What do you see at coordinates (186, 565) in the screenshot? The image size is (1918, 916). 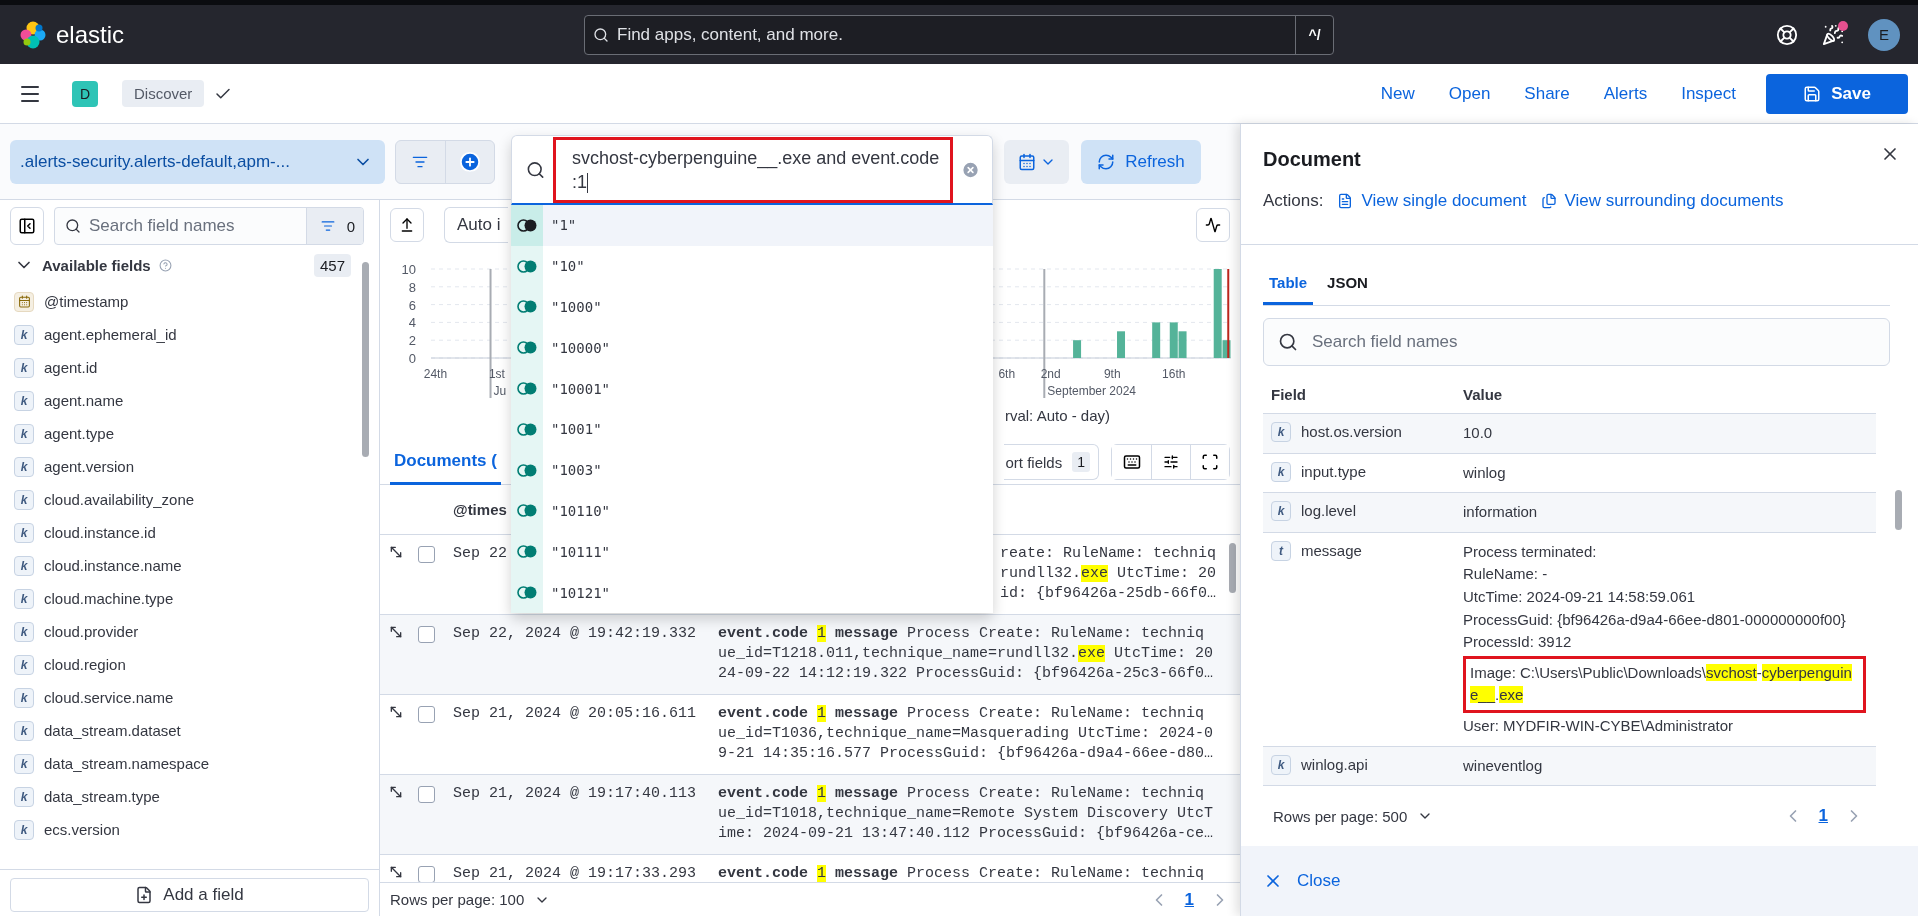 I see `field-item: k cloud.instance.name` at bounding box center [186, 565].